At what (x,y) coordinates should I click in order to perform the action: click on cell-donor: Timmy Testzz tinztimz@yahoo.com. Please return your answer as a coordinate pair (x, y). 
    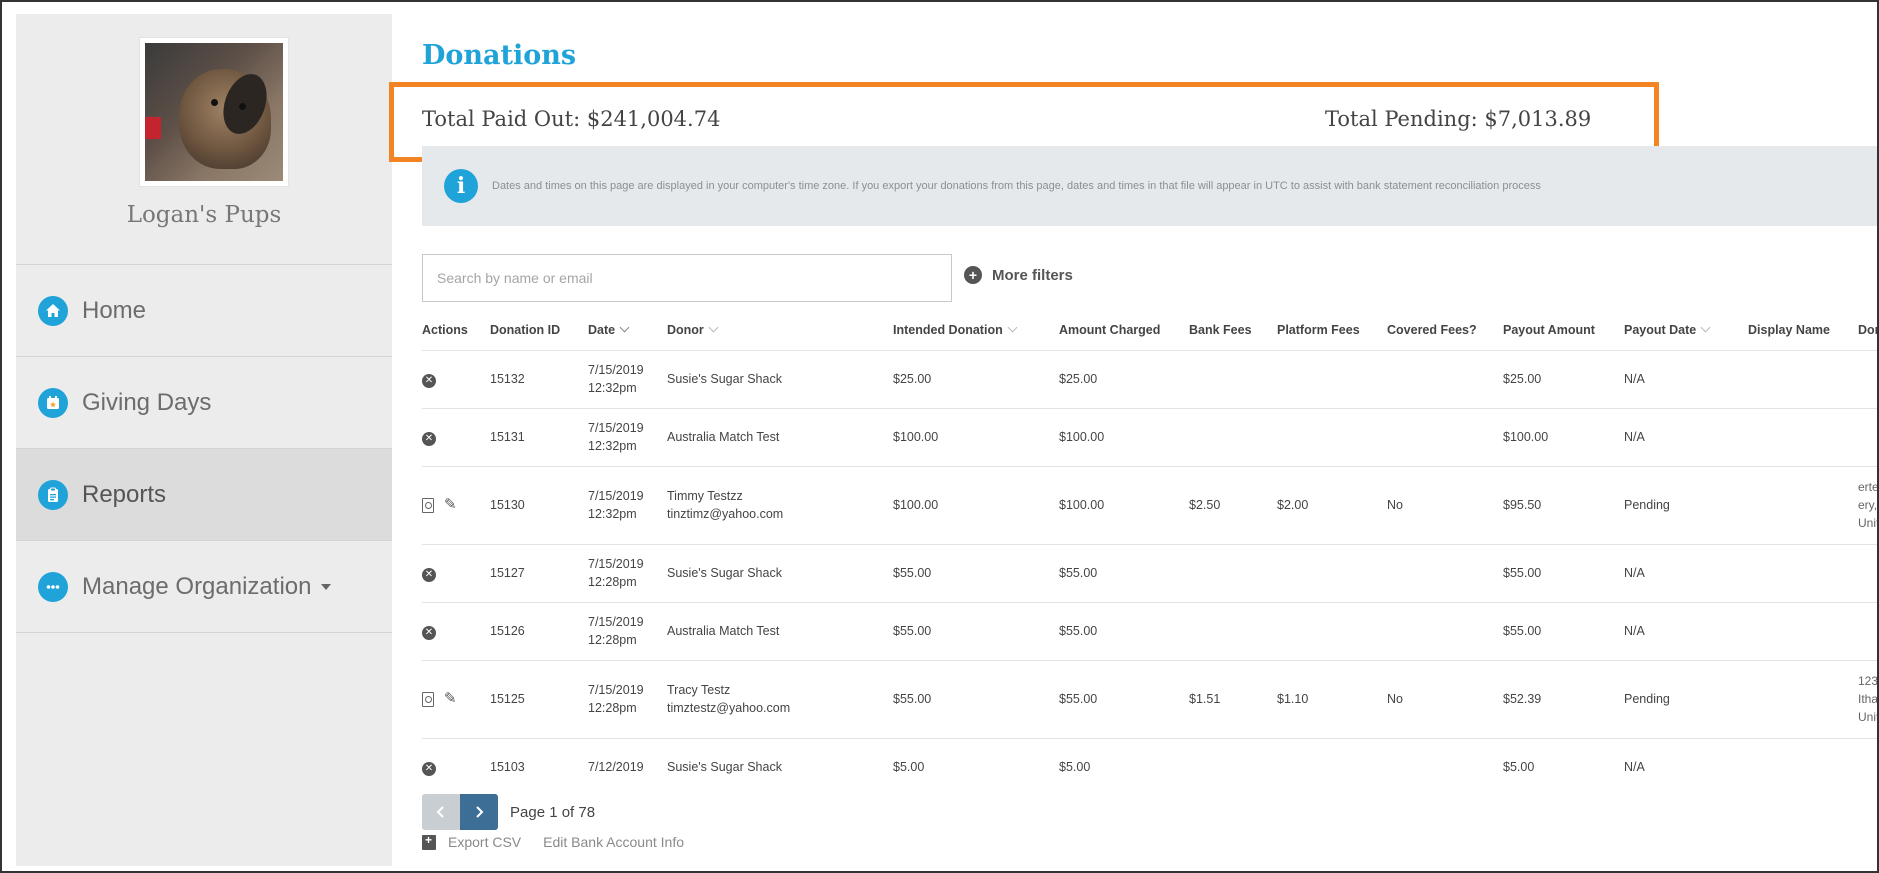
    Looking at the image, I should click on (780, 504).